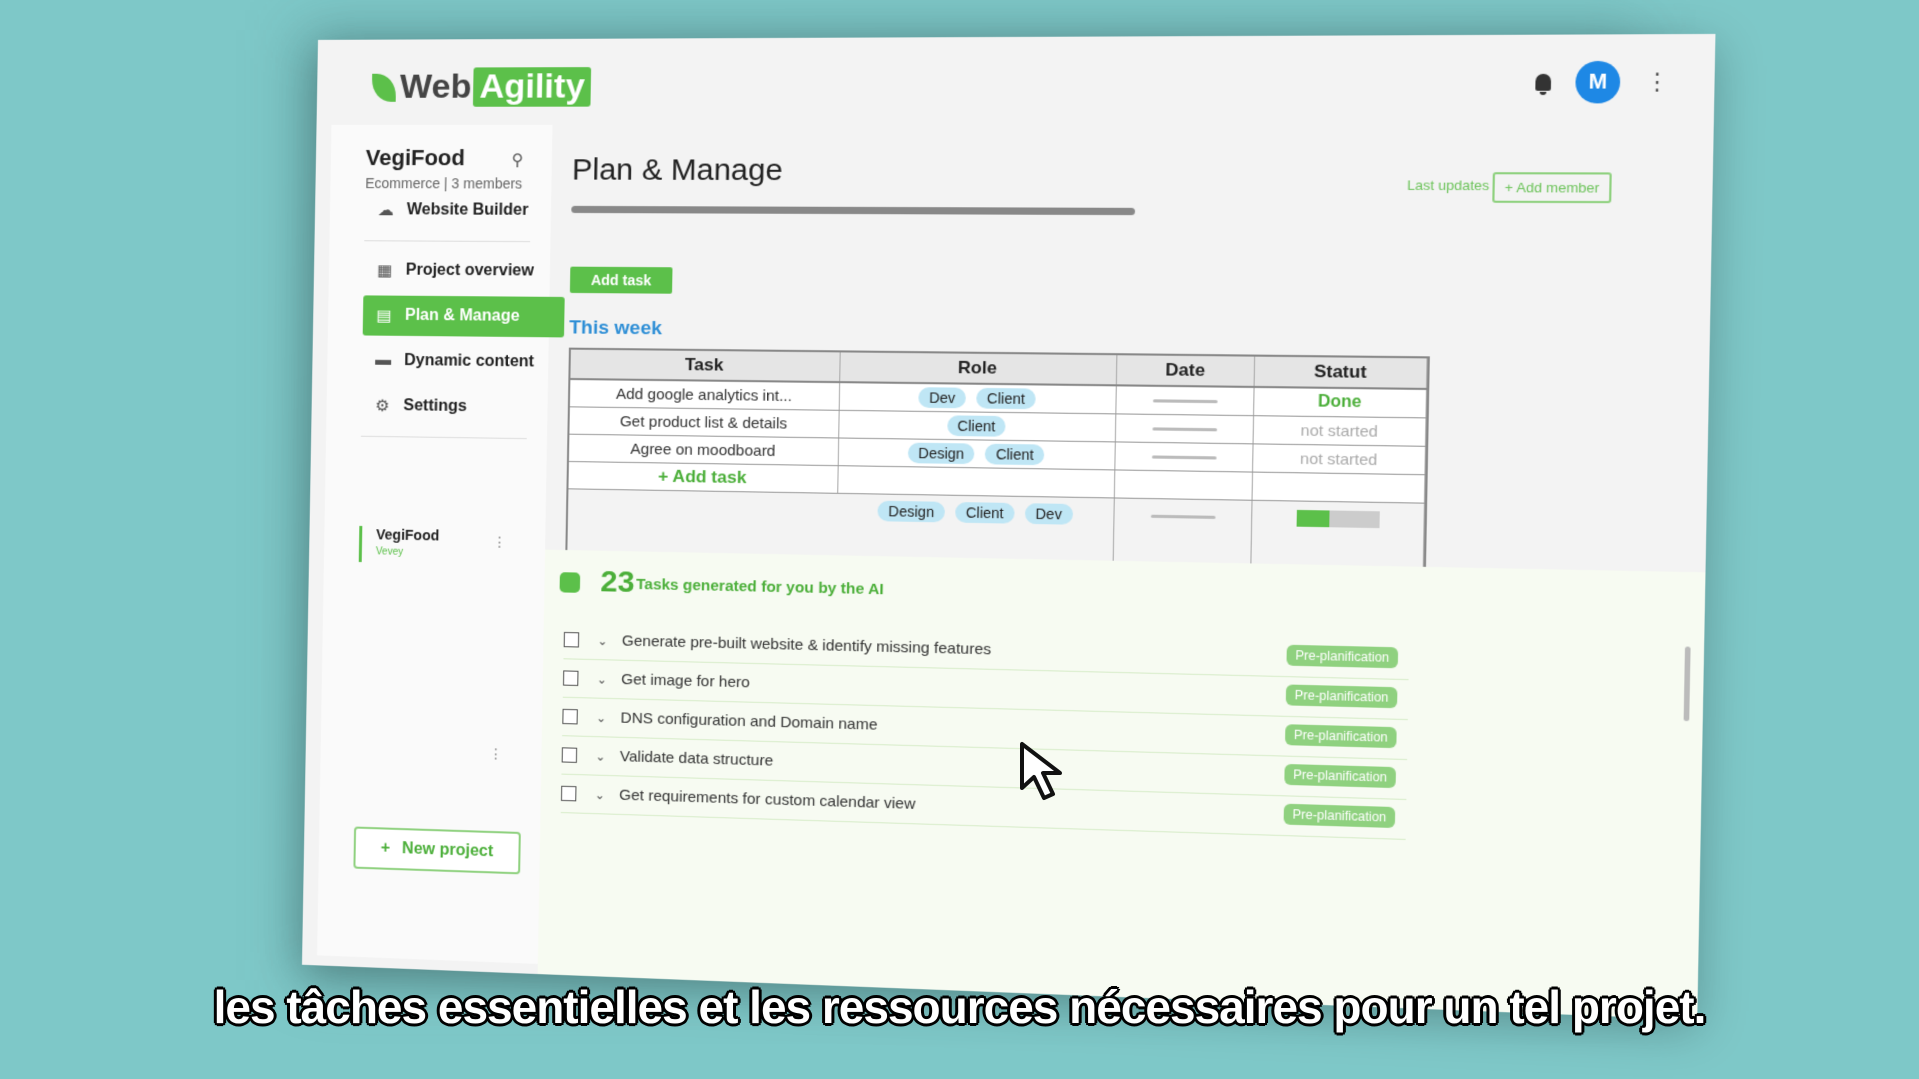 The image size is (1919, 1079). What do you see at coordinates (532, 87) in the screenshot?
I see `logo-agility-text: Agility` at bounding box center [532, 87].